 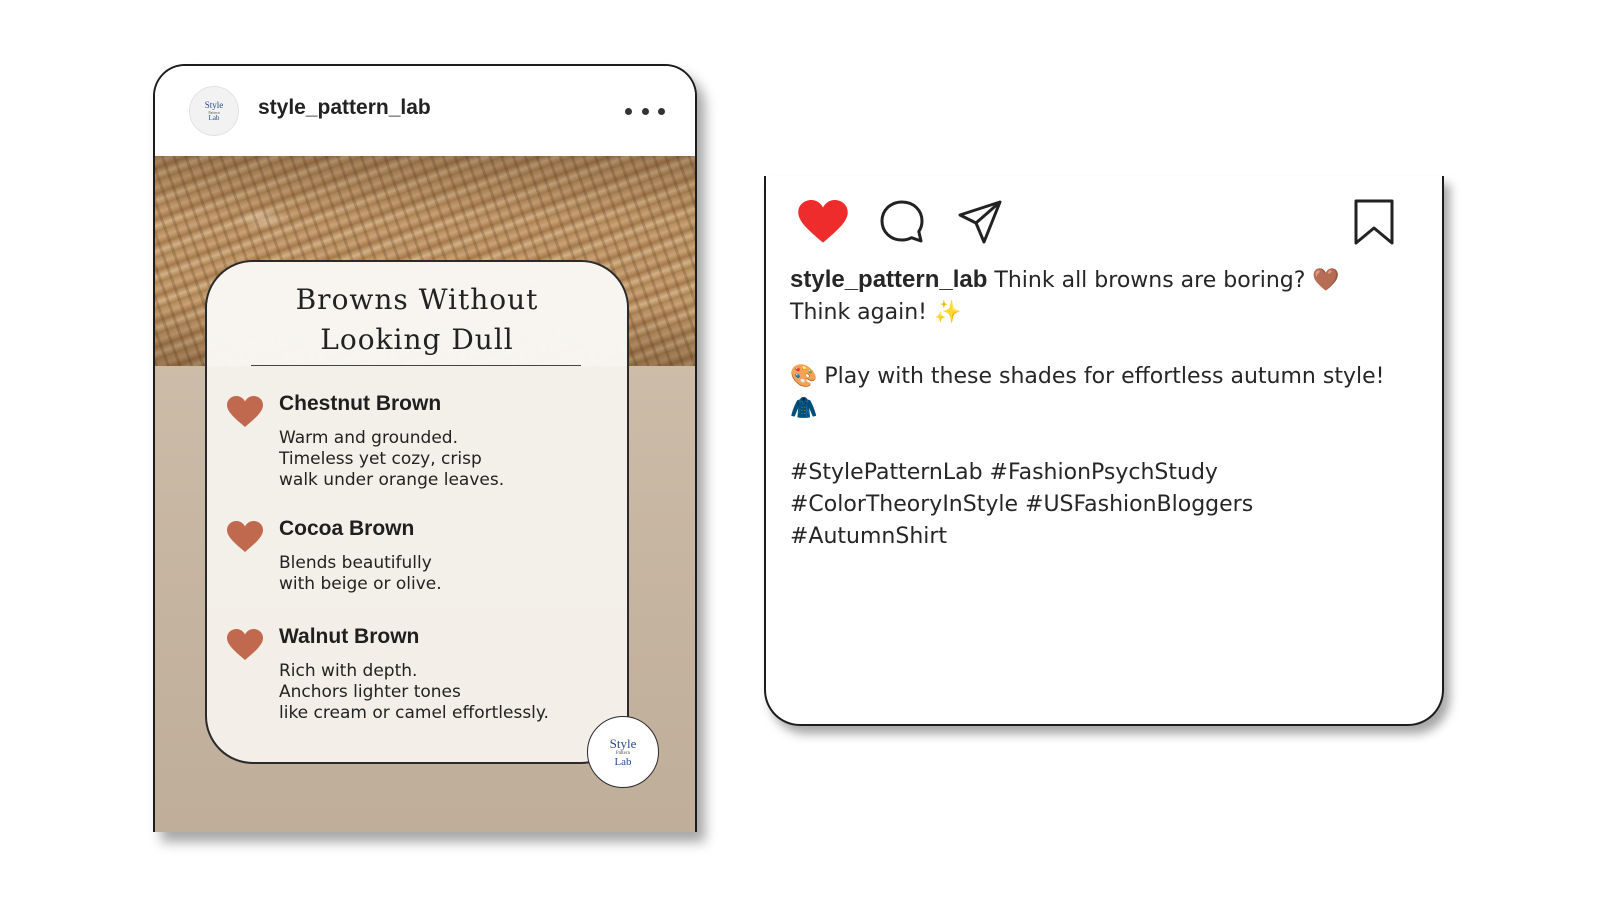 I want to click on color-name: Walnut Brown, so click(x=349, y=636).